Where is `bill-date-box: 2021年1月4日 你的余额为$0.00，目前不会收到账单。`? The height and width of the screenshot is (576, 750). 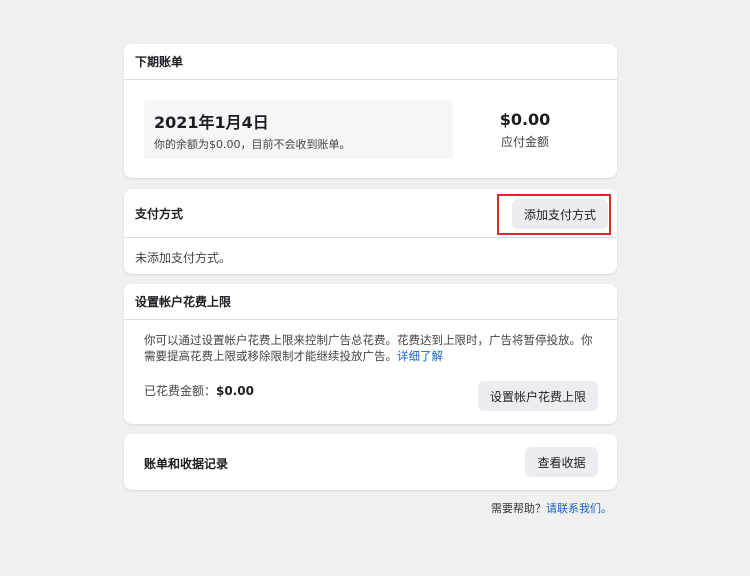
bill-date-box: 2021年1月4日 你的余额为$0.00，目前不会收到账单。 is located at coordinates (298, 129).